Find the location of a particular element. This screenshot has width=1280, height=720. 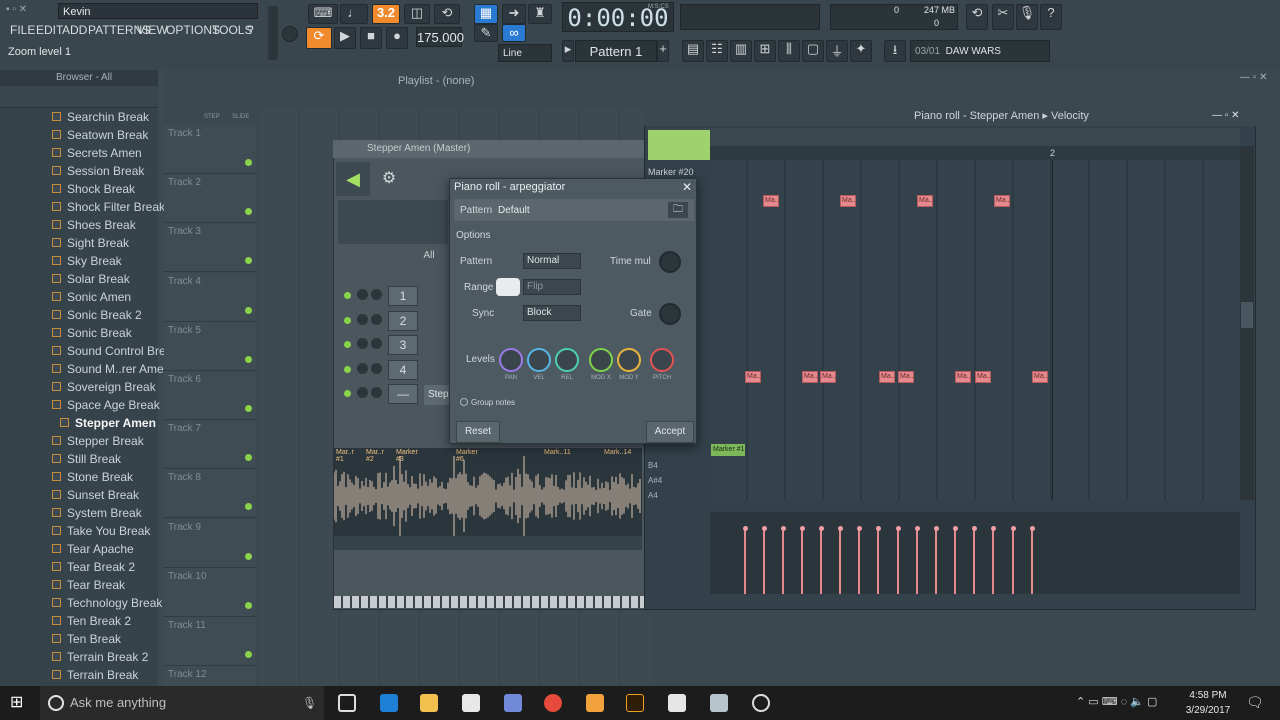

range-knob is located at coordinates (508, 287).